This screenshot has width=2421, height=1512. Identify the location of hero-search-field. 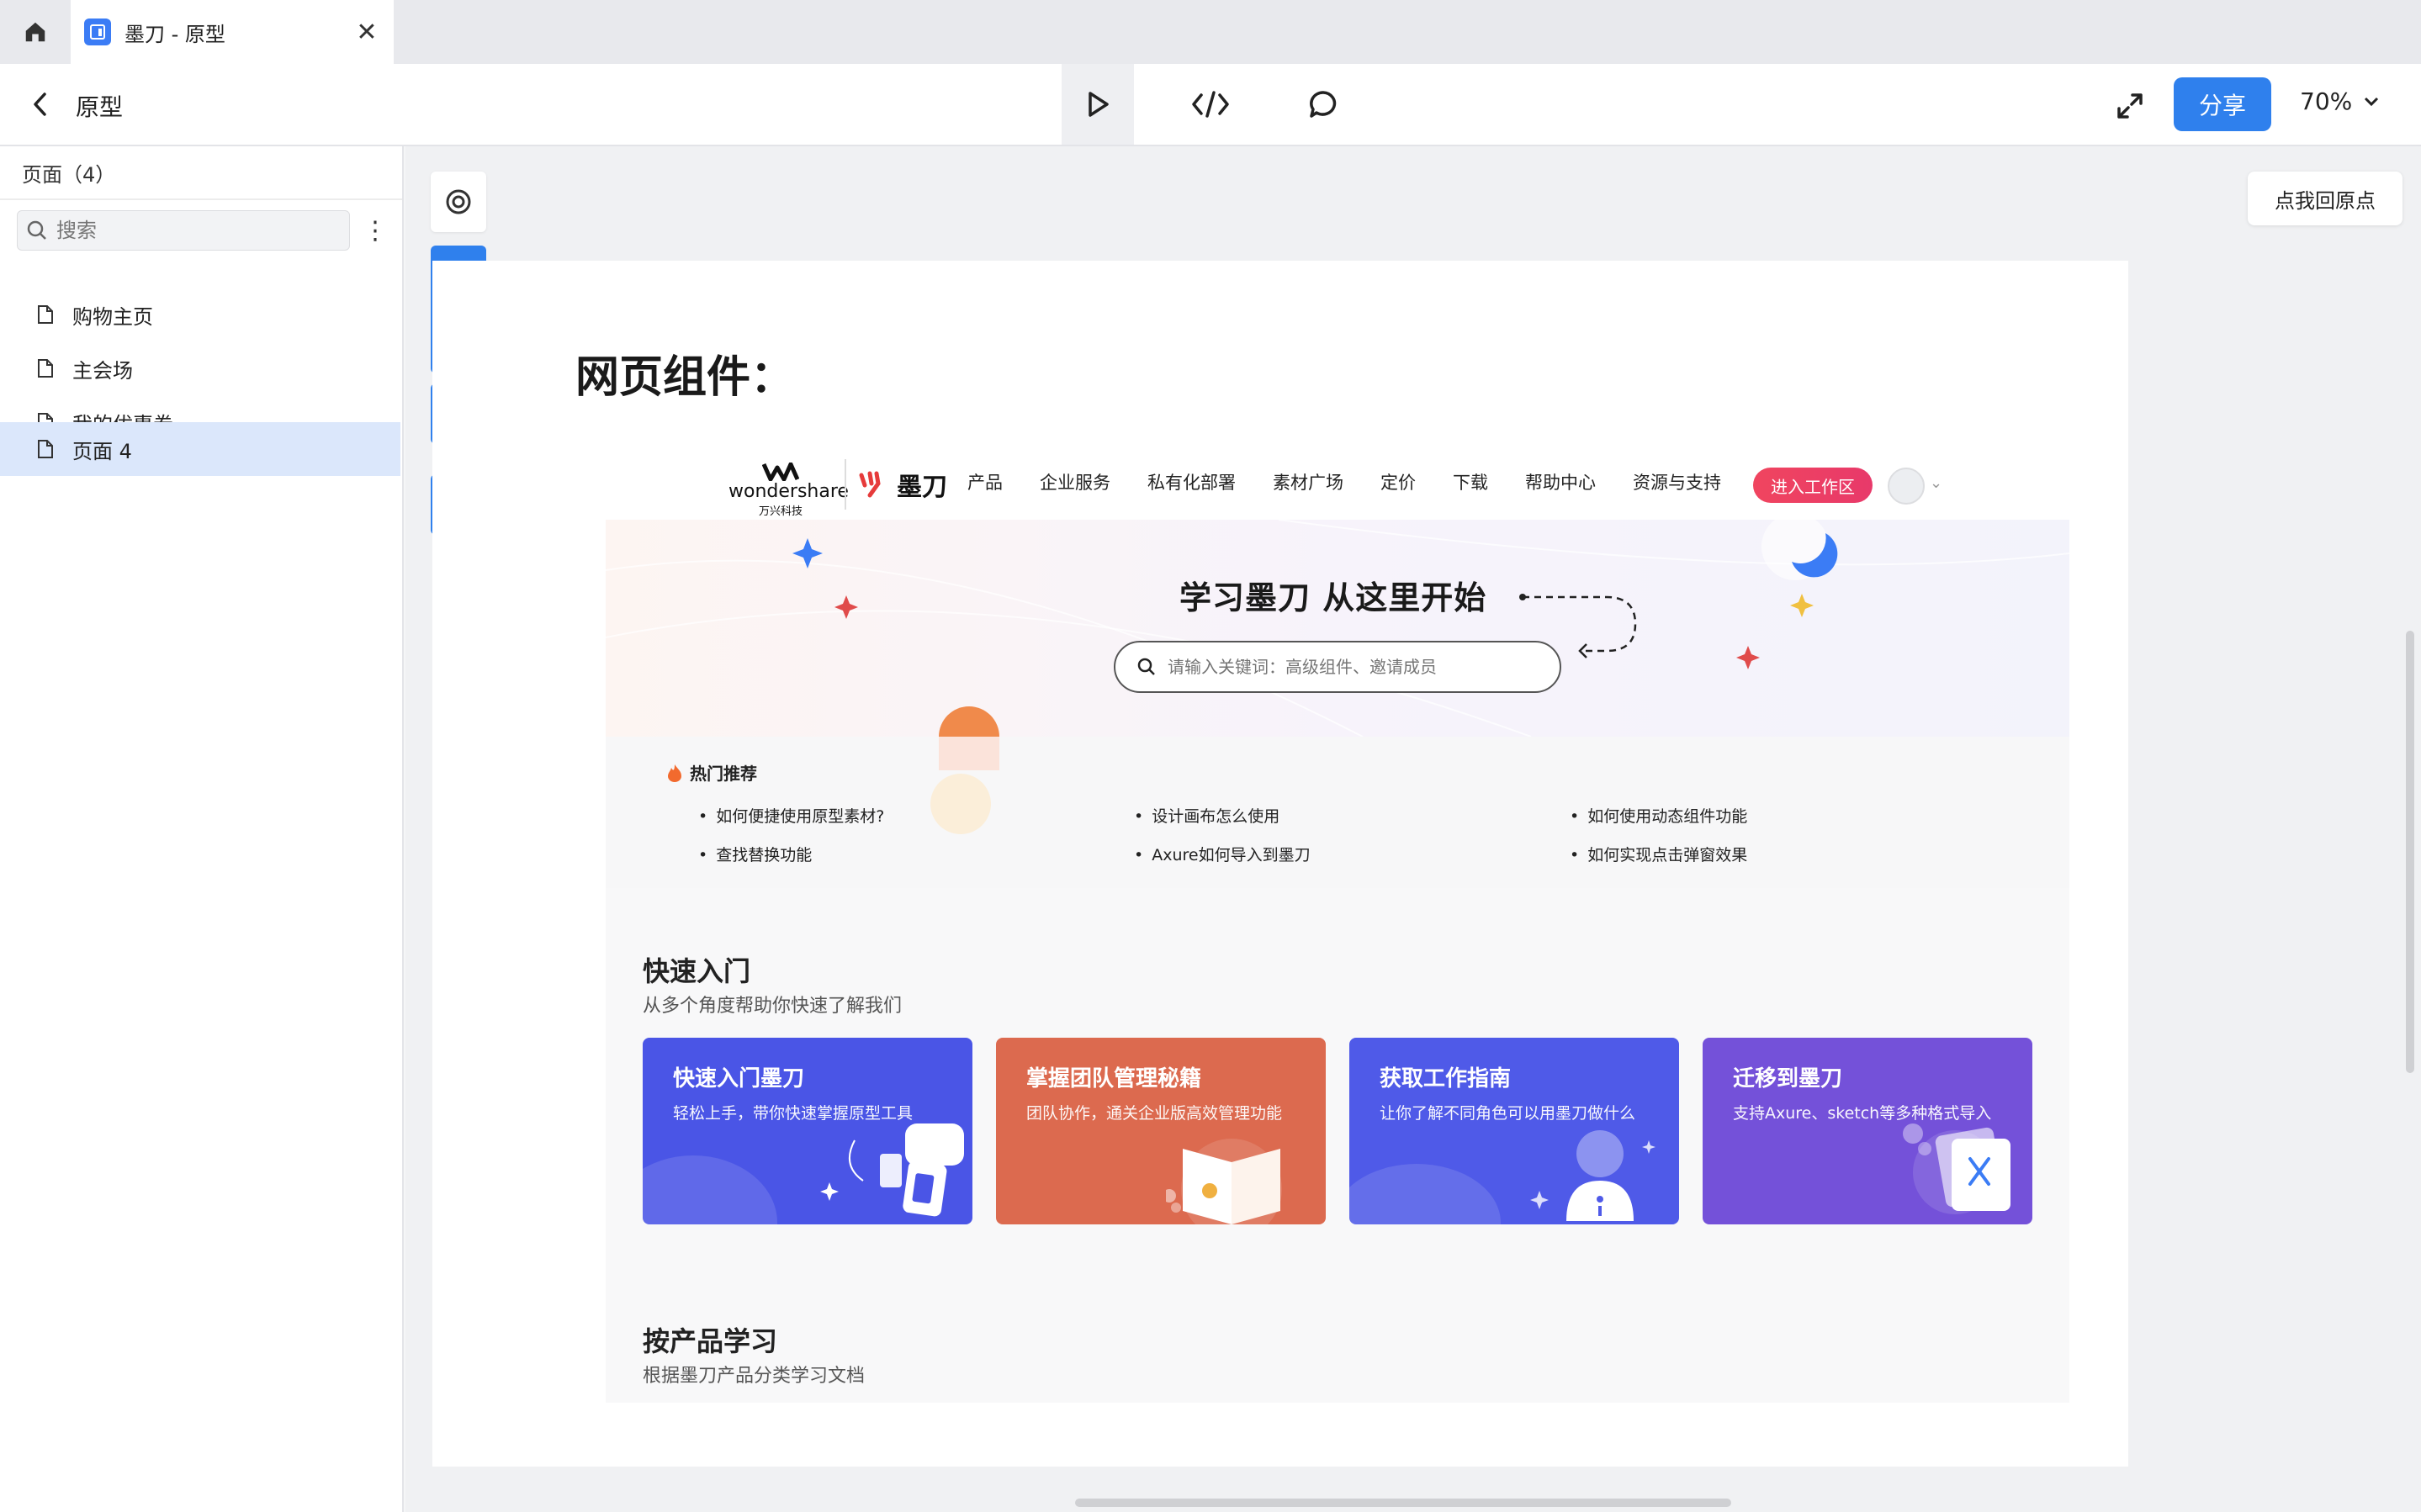
(1338, 667).